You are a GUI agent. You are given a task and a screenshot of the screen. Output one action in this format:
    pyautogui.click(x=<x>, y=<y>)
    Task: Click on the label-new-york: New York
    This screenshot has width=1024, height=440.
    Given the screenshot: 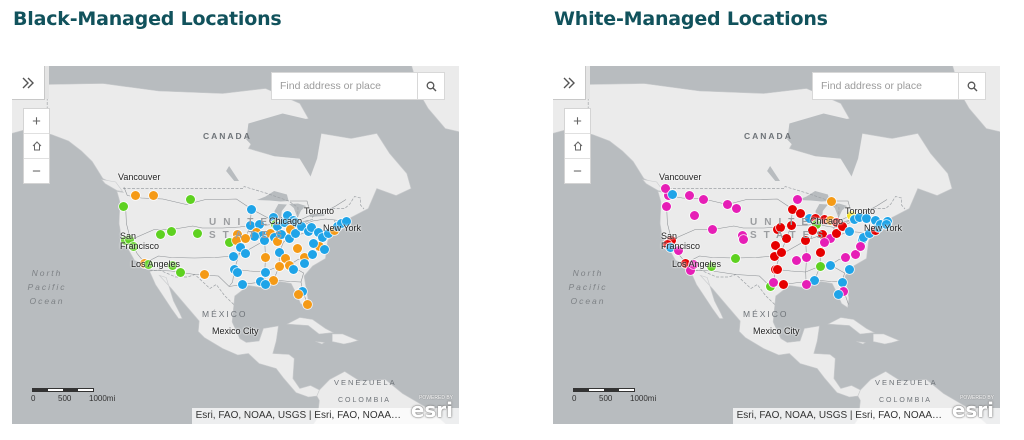 What is the action you would take?
    pyautogui.click(x=342, y=228)
    